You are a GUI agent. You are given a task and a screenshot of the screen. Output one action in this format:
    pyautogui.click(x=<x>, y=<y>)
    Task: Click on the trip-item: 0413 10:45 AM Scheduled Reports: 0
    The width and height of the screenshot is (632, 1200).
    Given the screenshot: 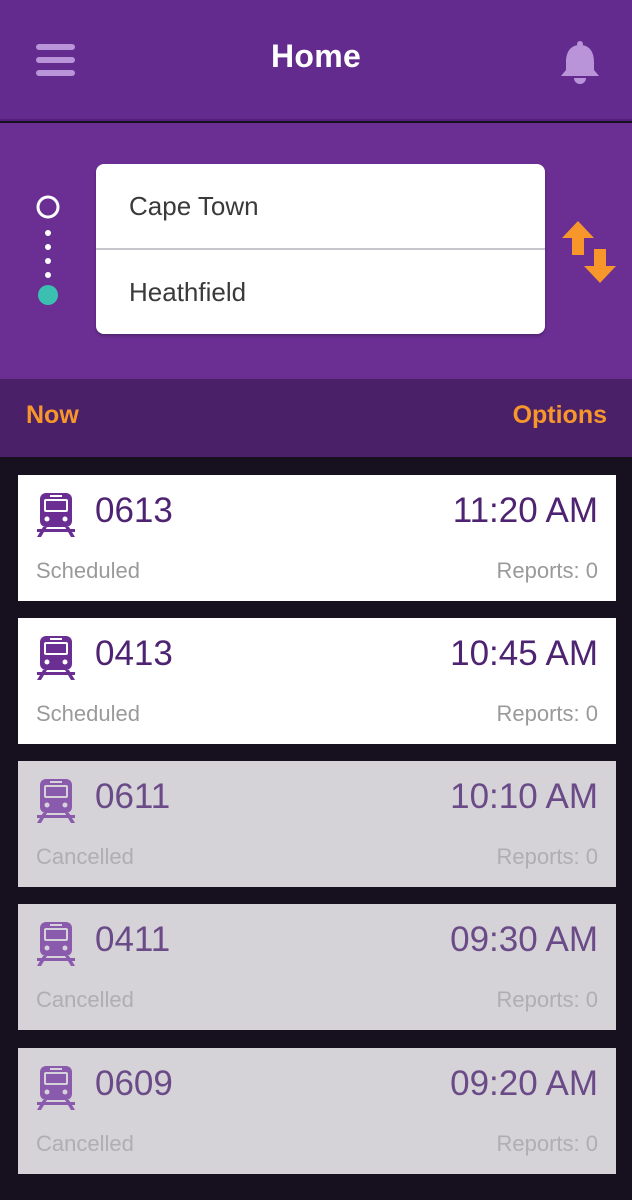 What is the action you would take?
    pyautogui.click(x=317, y=681)
    